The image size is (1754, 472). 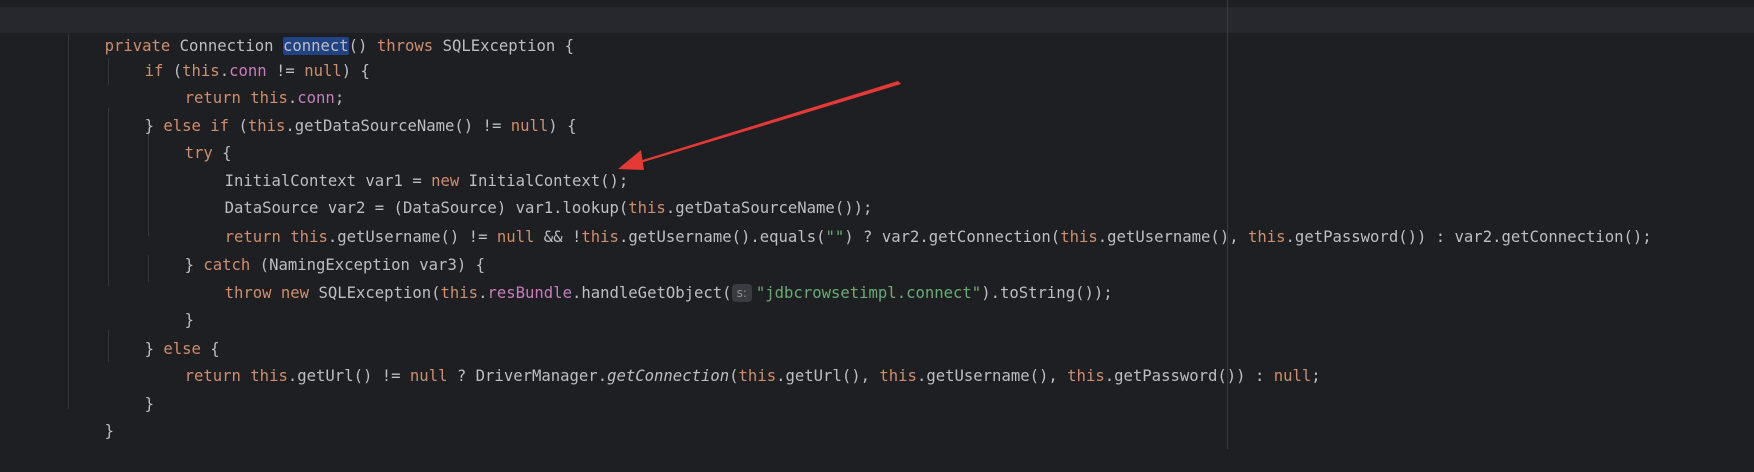 What do you see at coordinates (722, 237) in the screenshot?
I see `code-token: .getUsername().equals(` at bounding box center [722, 237].